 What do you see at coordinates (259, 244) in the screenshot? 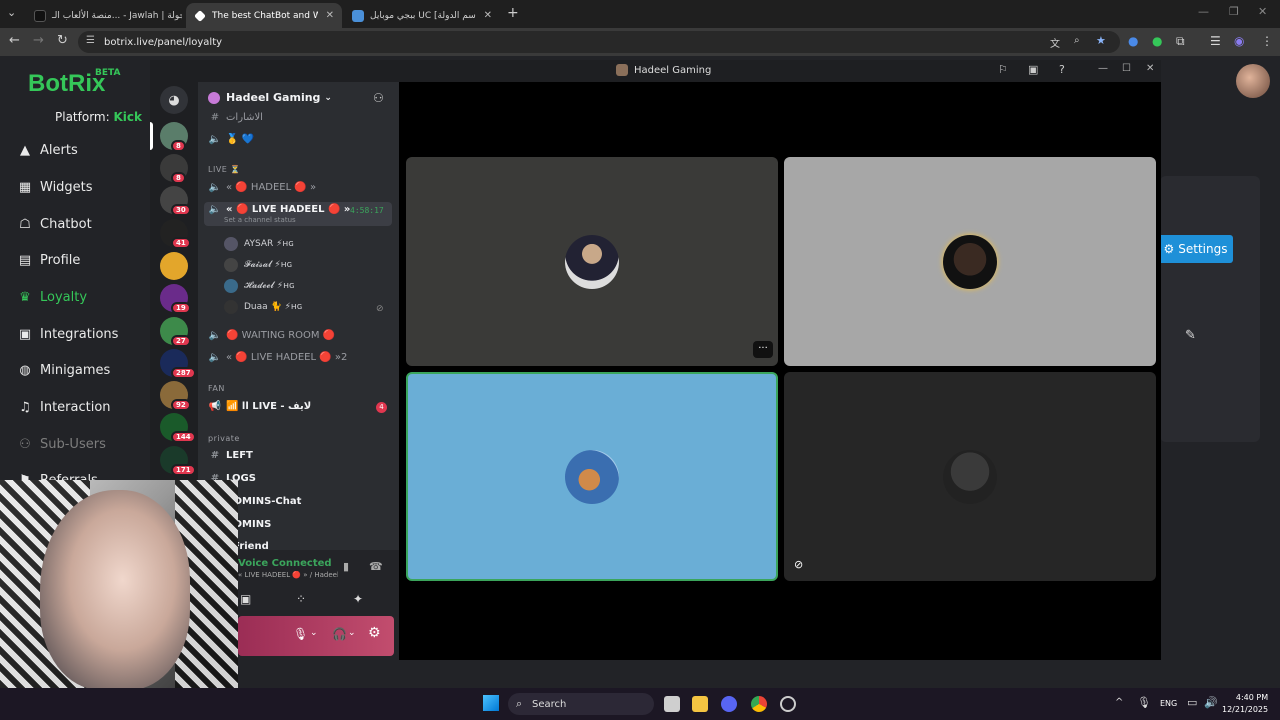
I see `voice-member: AYSAR ⚡ʜɢ` at bounding box center [259, 244].